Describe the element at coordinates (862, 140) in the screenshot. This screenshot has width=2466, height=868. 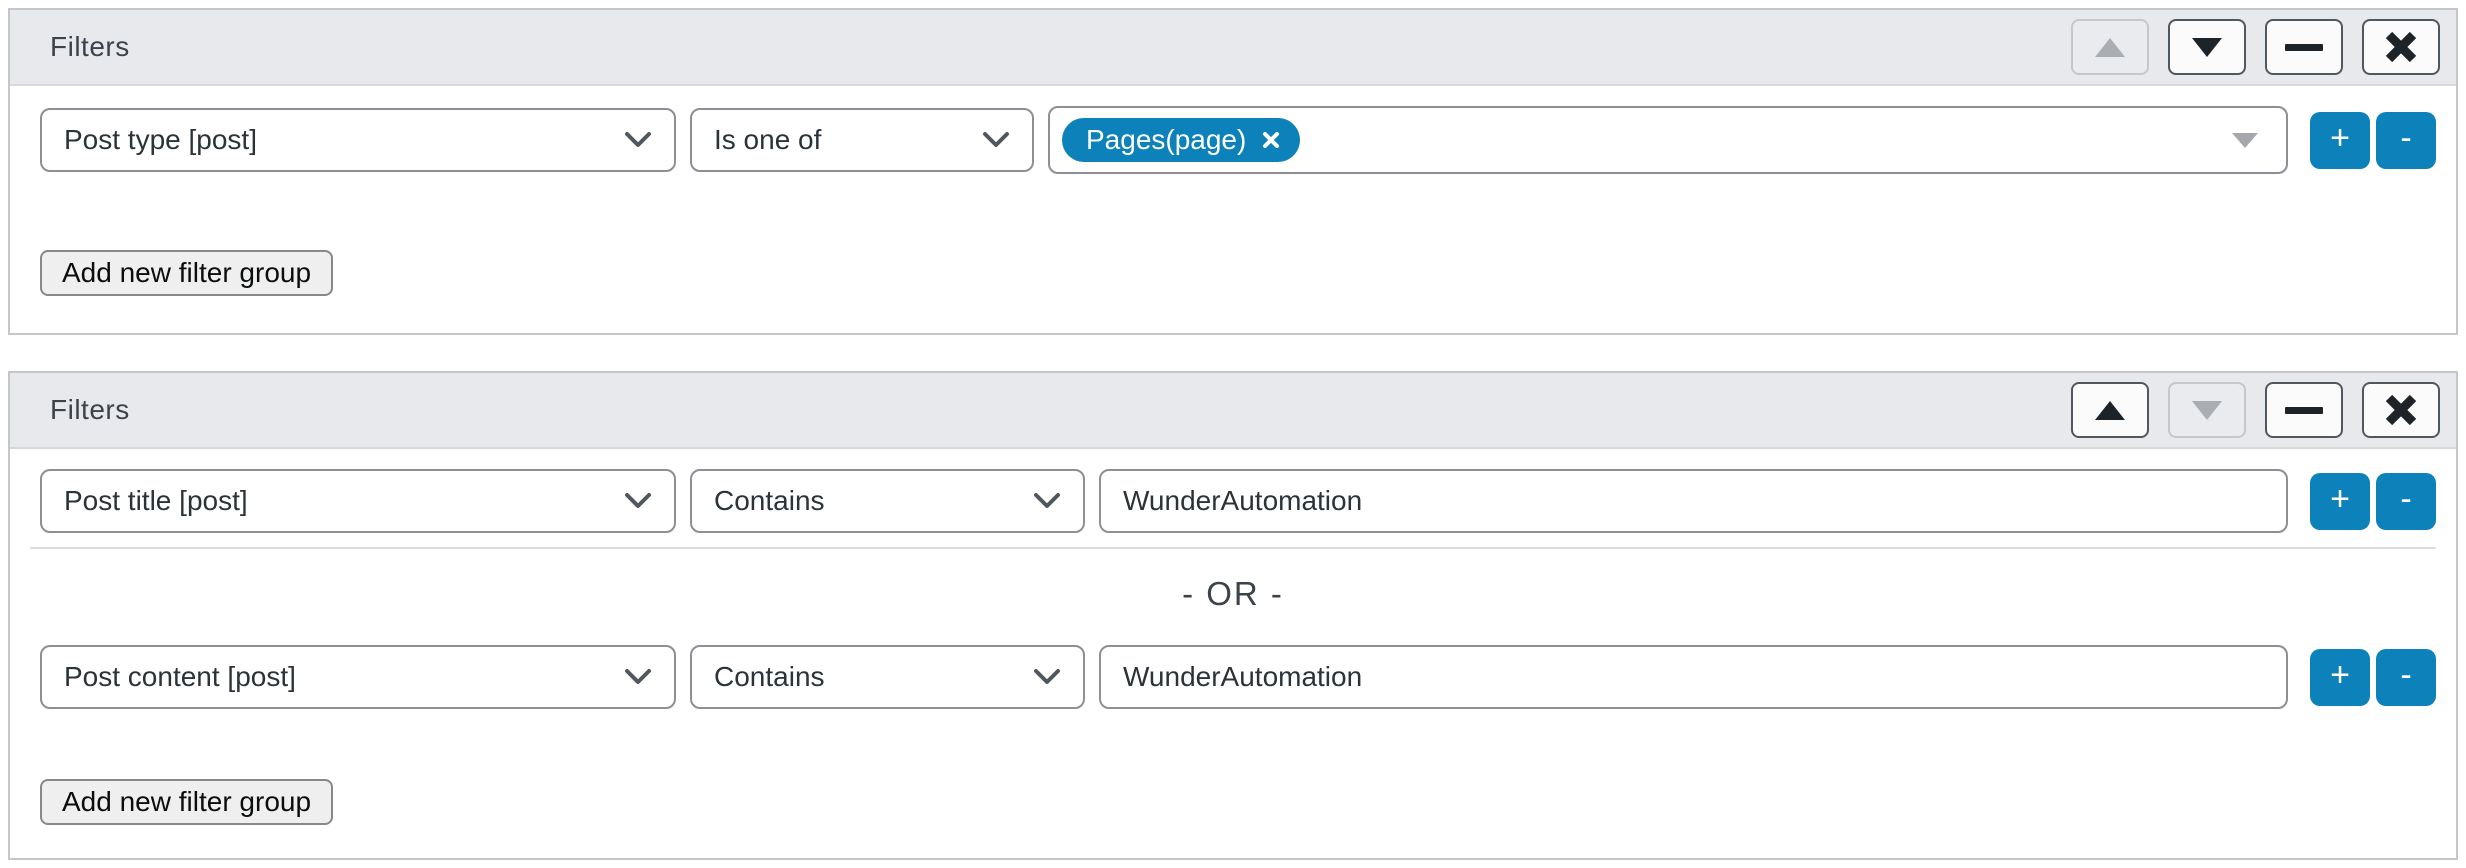
I see `operator-select: Is one of` at that location.